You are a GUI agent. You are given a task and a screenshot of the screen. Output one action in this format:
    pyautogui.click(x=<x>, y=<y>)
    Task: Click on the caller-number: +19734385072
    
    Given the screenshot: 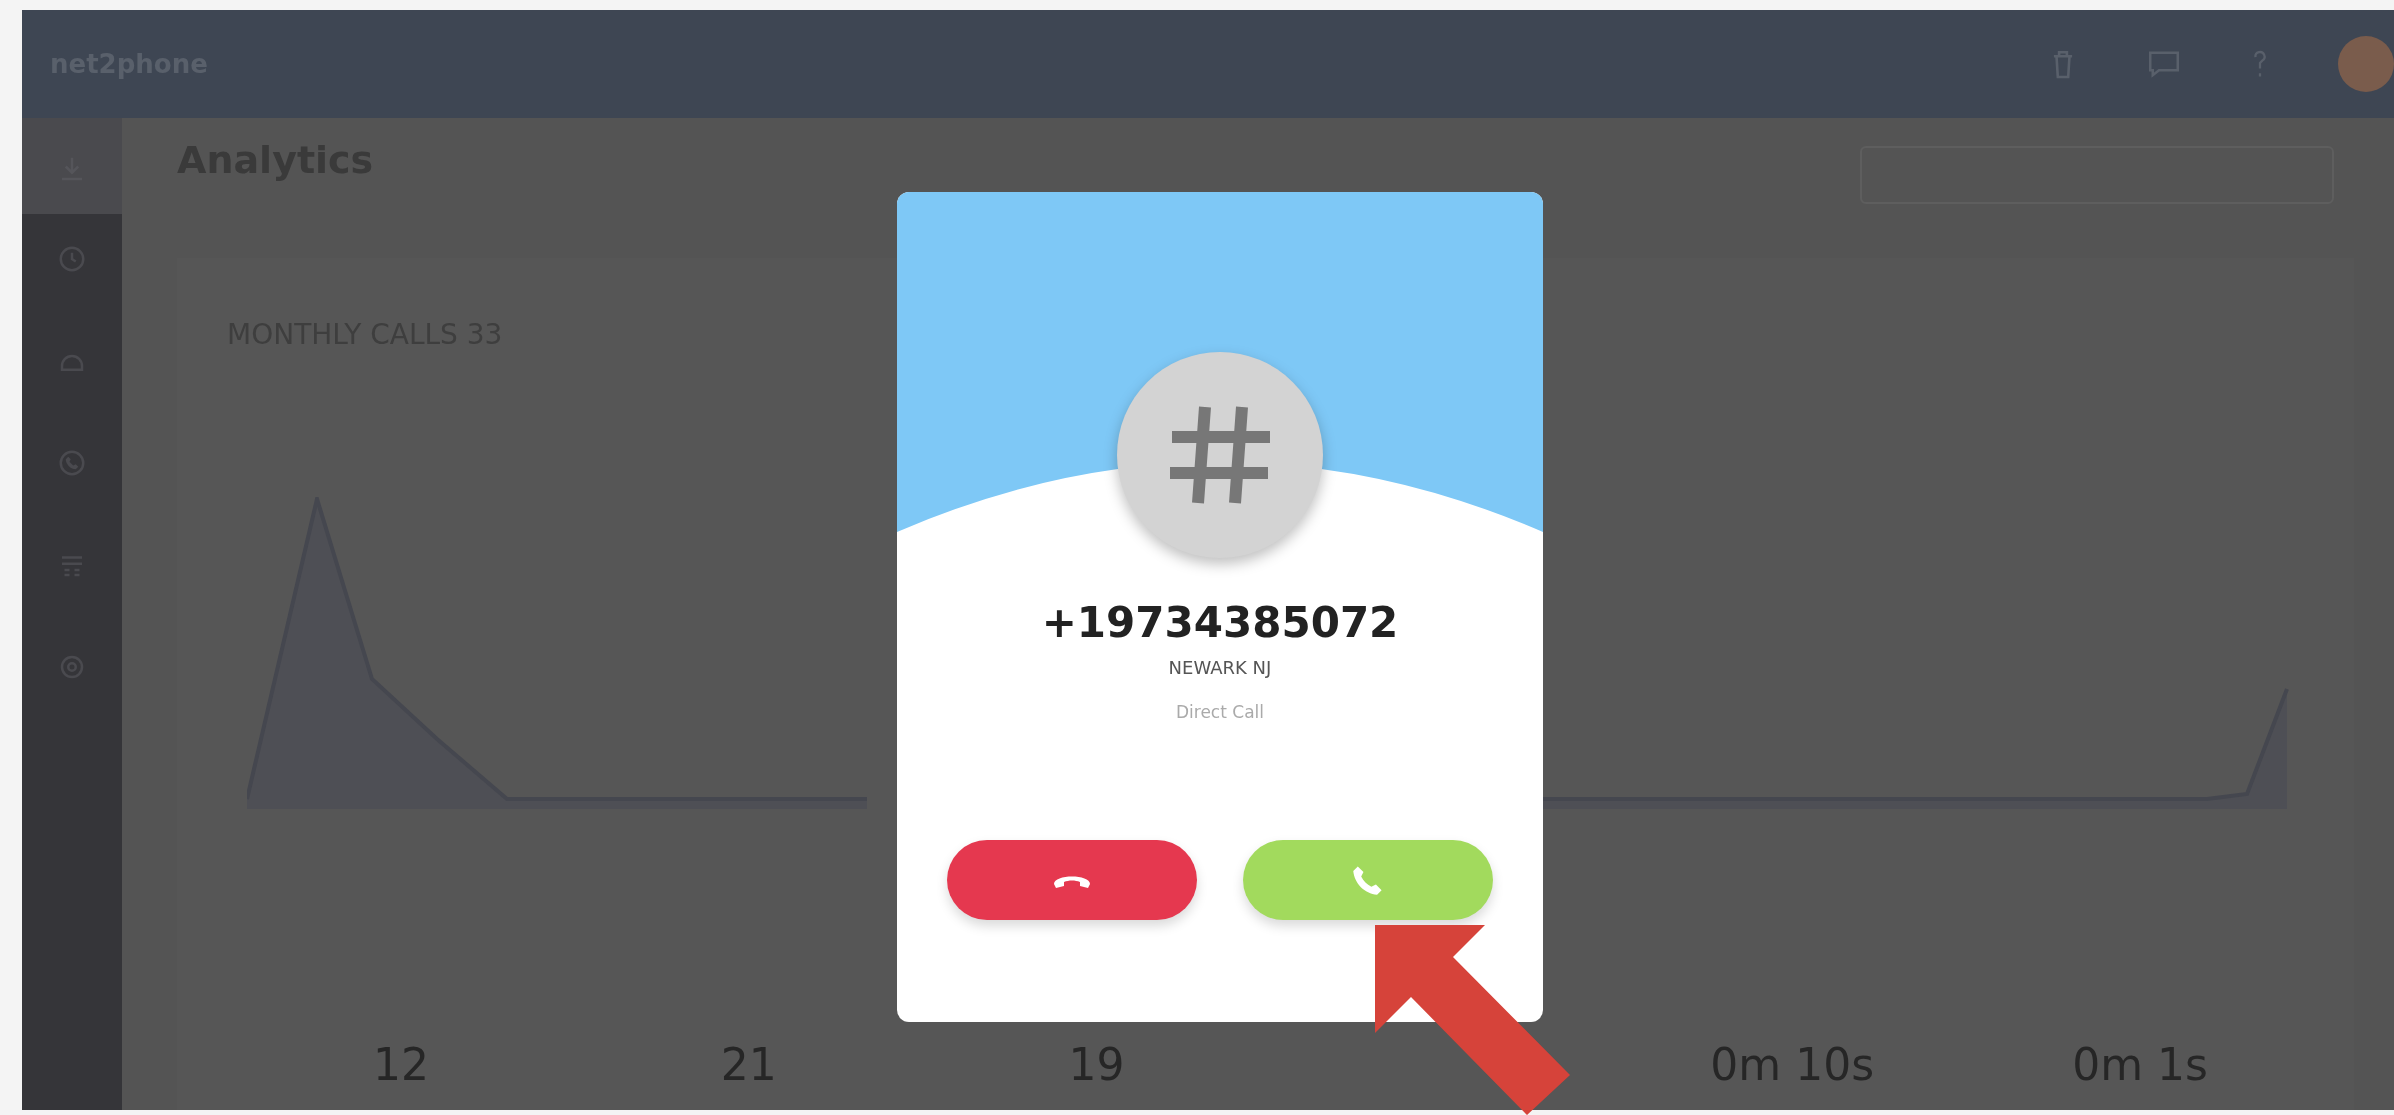 What is the action you would take?
    pyautogui.click(x=1220, y=622)
    